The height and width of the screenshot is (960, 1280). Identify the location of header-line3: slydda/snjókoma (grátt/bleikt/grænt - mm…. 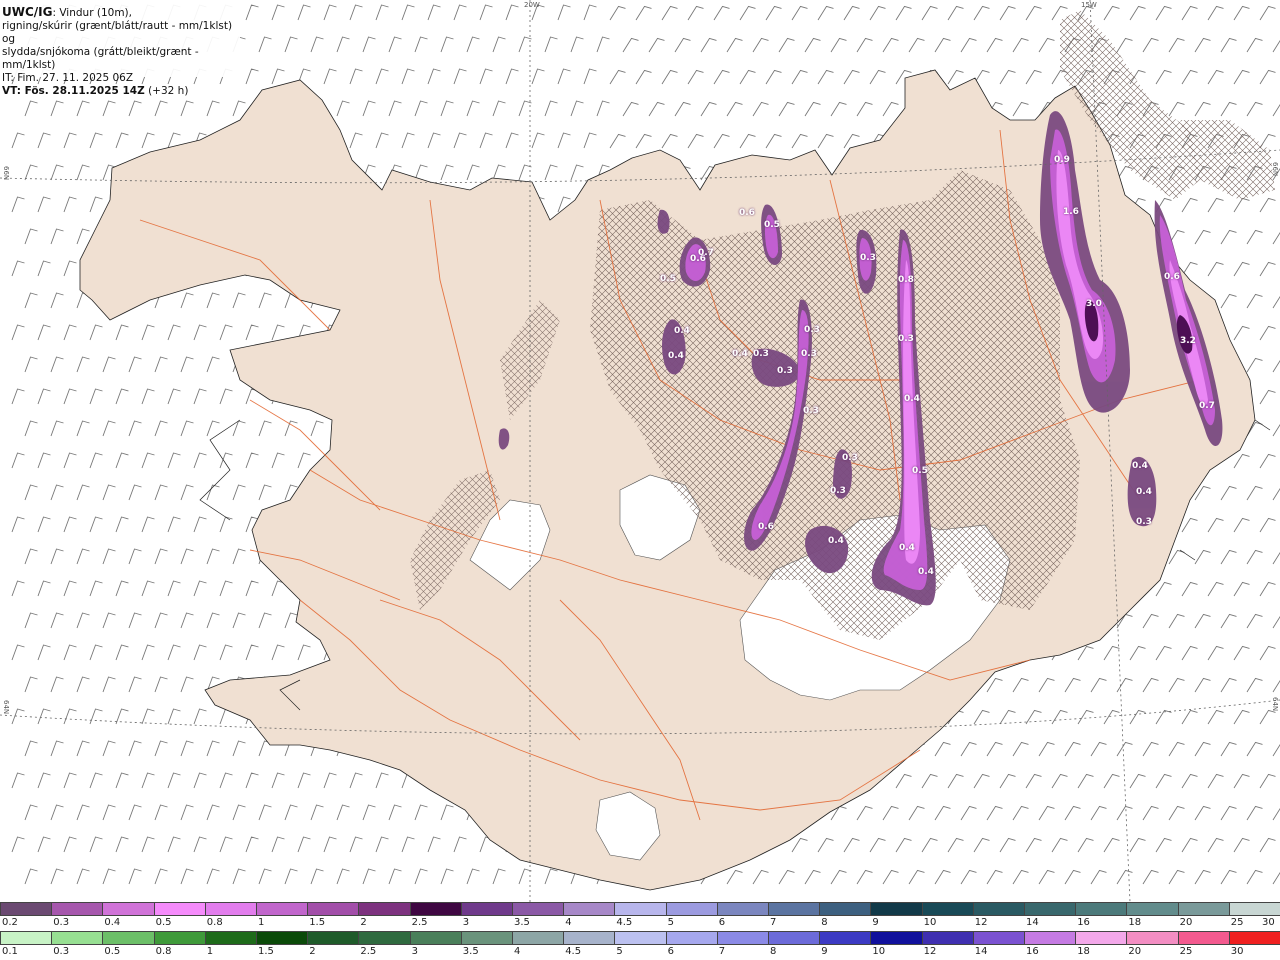
(100, 58).